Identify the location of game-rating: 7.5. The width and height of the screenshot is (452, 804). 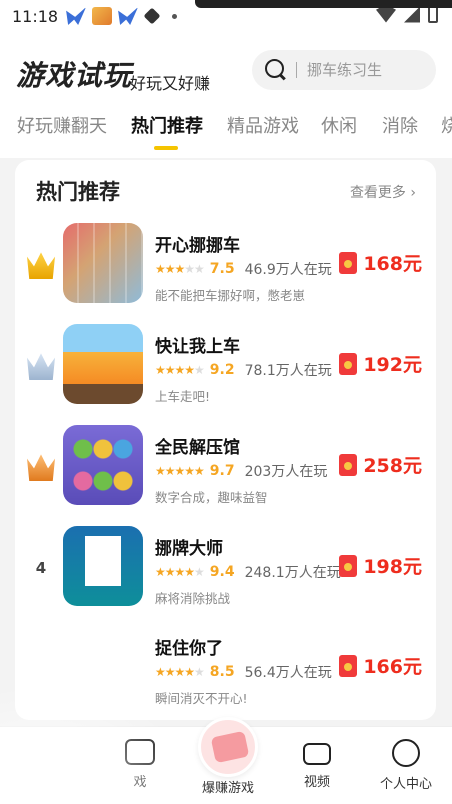
(222, 269).